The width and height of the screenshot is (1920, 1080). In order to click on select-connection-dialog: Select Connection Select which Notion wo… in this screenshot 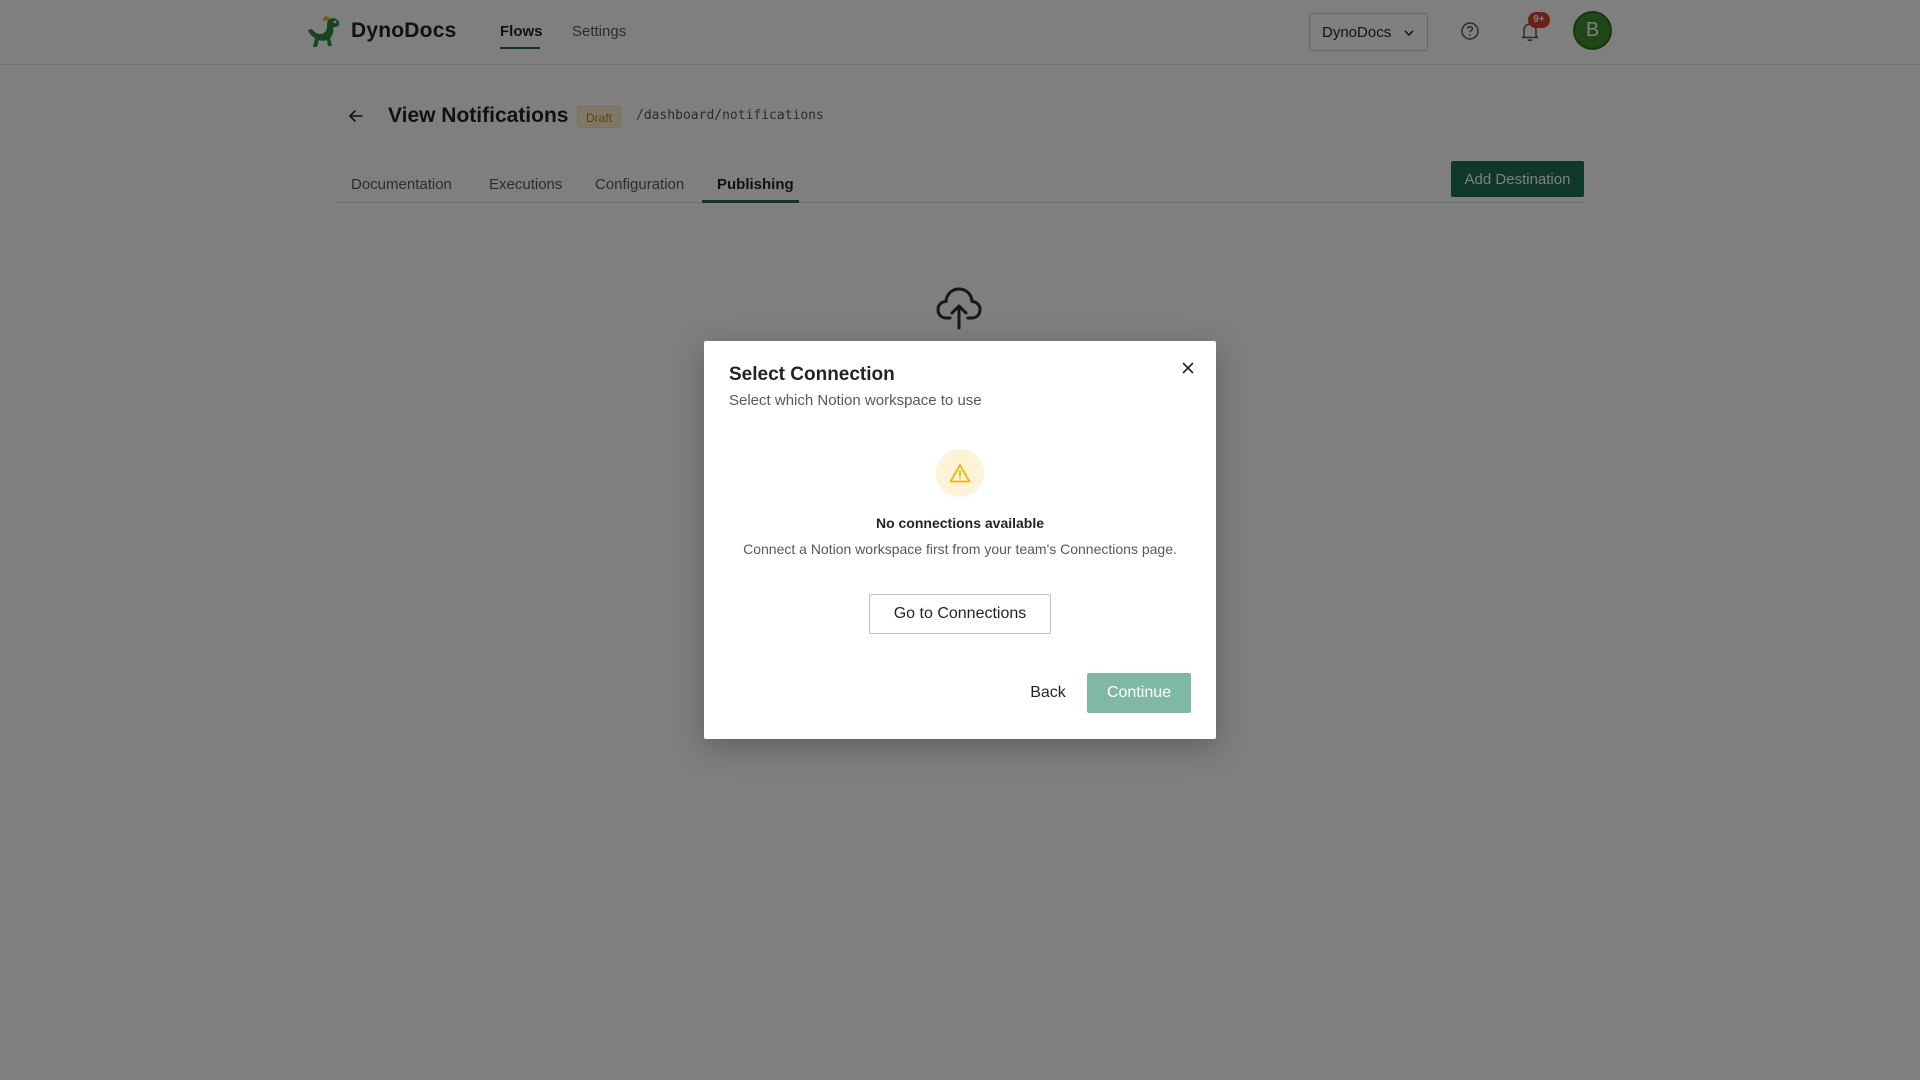, I will do `click(960, 540)`.